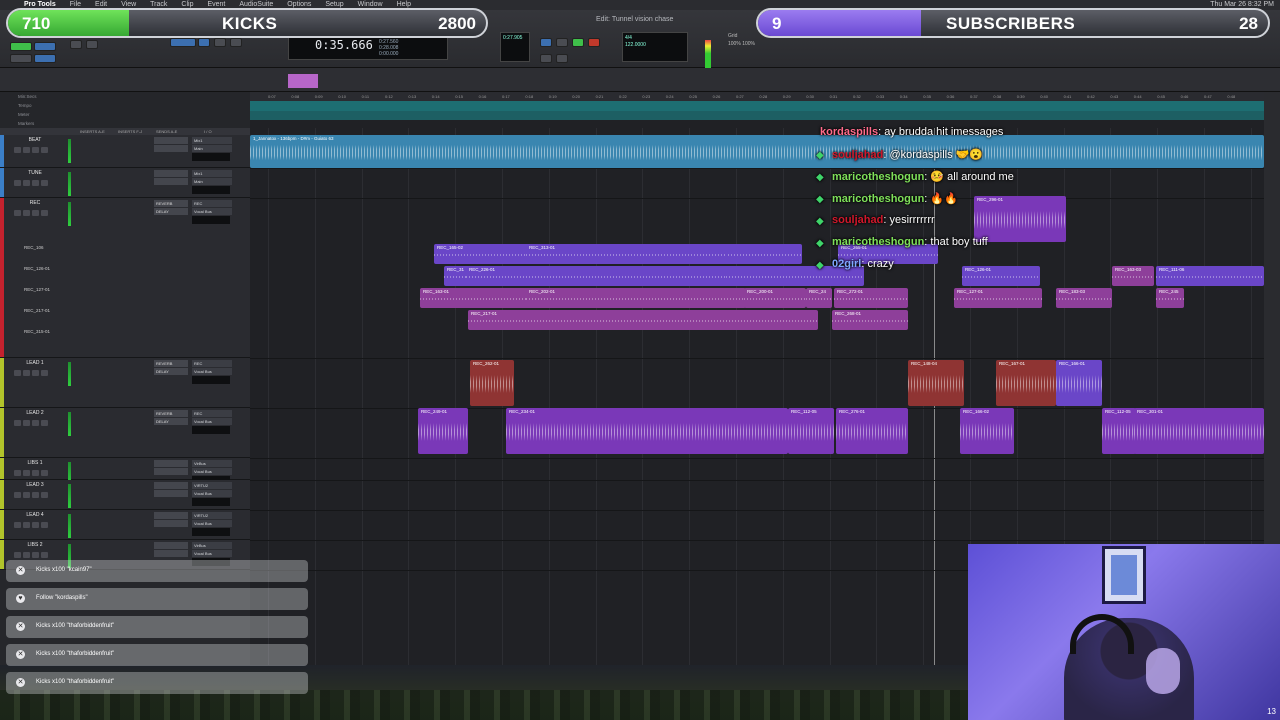 The image size is (1280, 720). I want to click on spot-mode-button, so click(45, 46).